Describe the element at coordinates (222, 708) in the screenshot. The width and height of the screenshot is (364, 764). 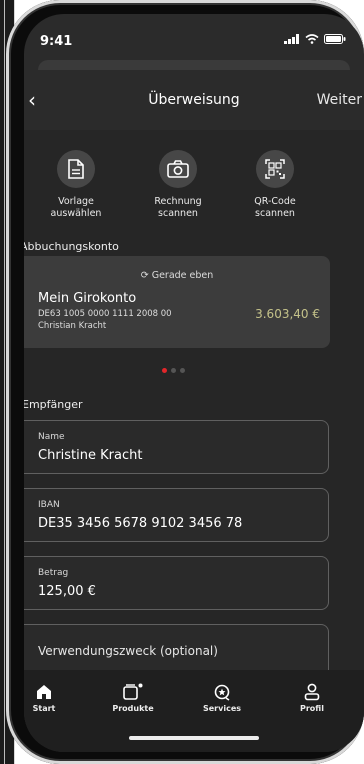
I see `tab-services-label: Services` at that location.